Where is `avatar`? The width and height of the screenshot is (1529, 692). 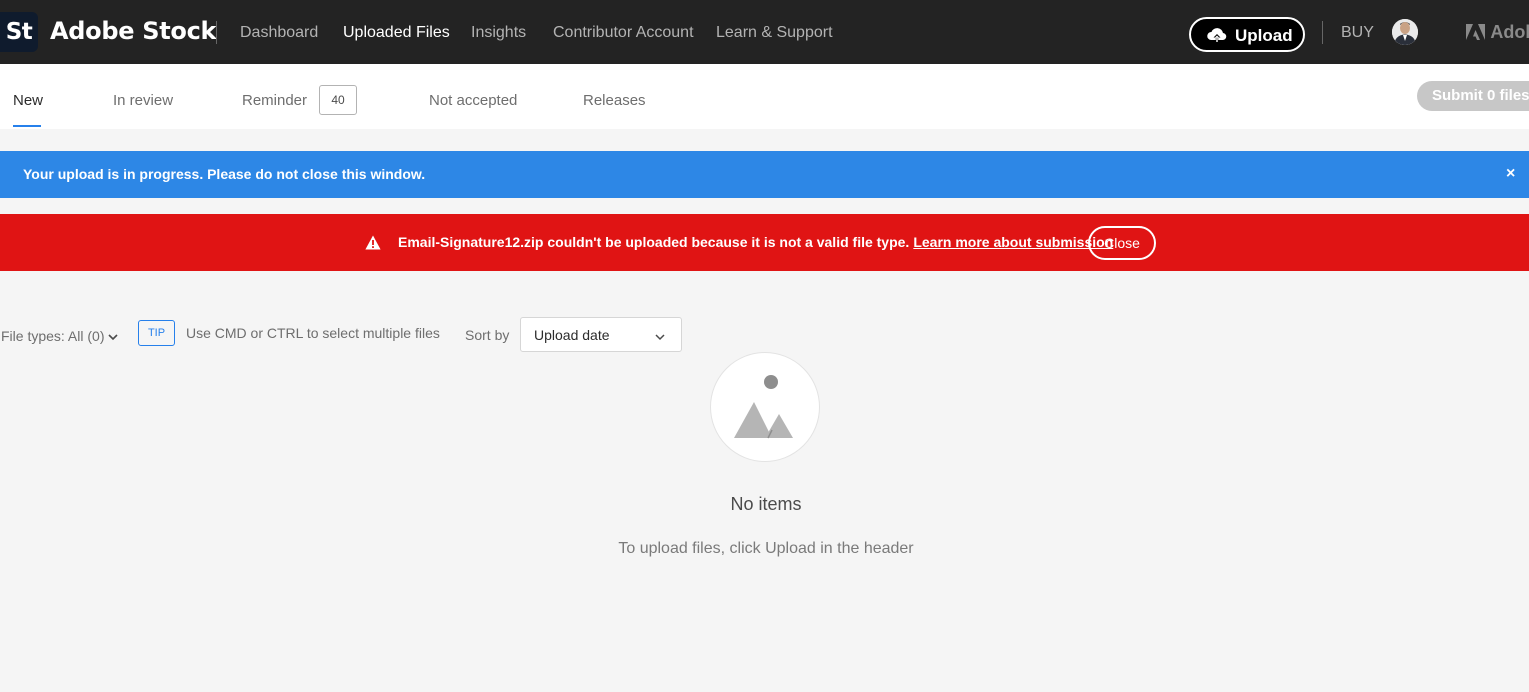
avatar is located at coordinates (1405, 32).